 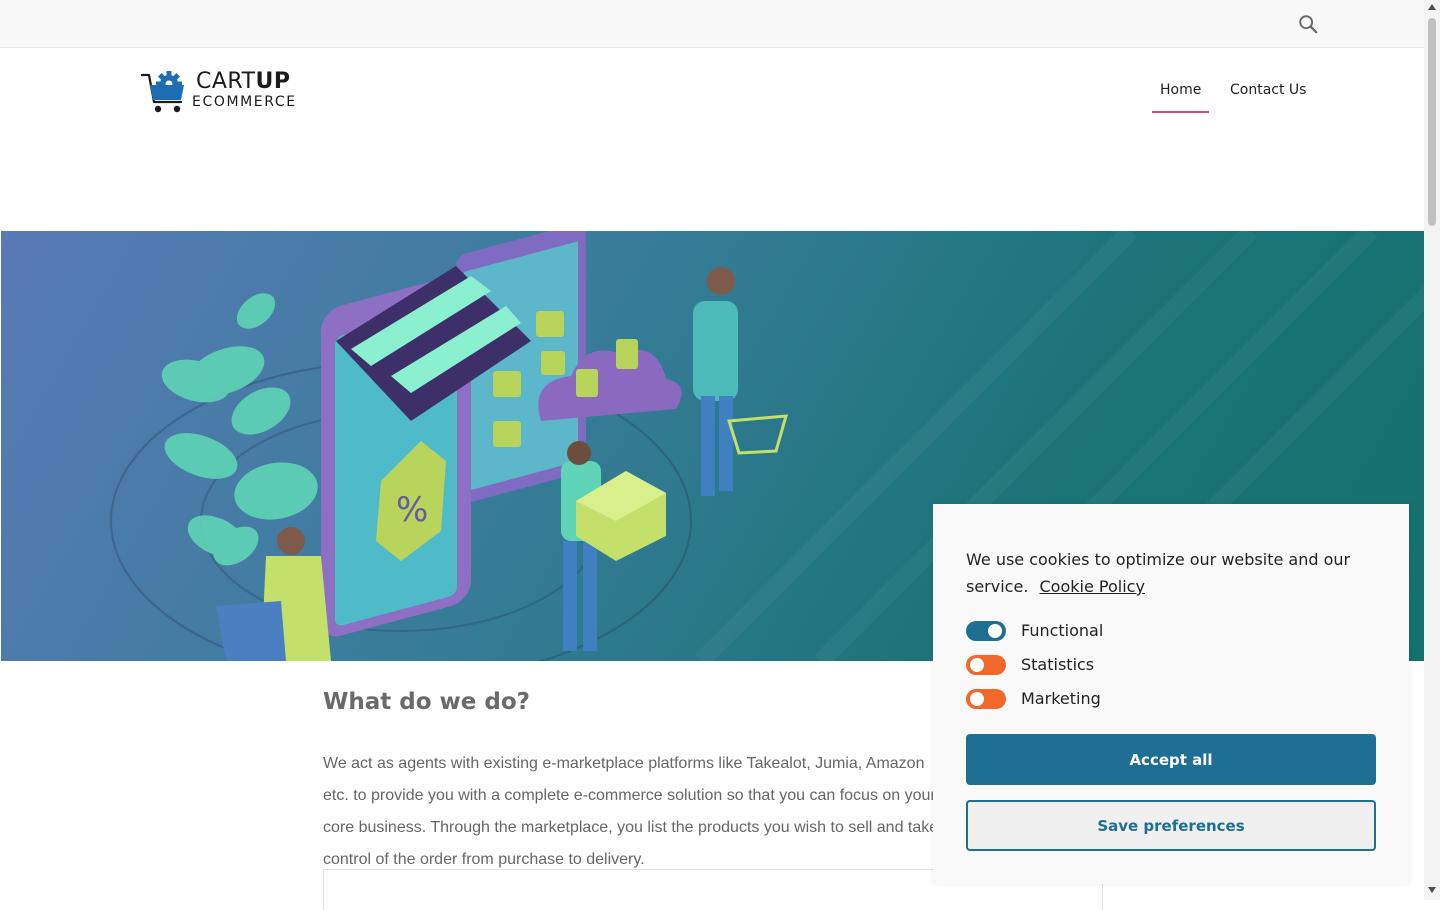 I want to click on page-scrollbar, so click(x=1432, y=450).